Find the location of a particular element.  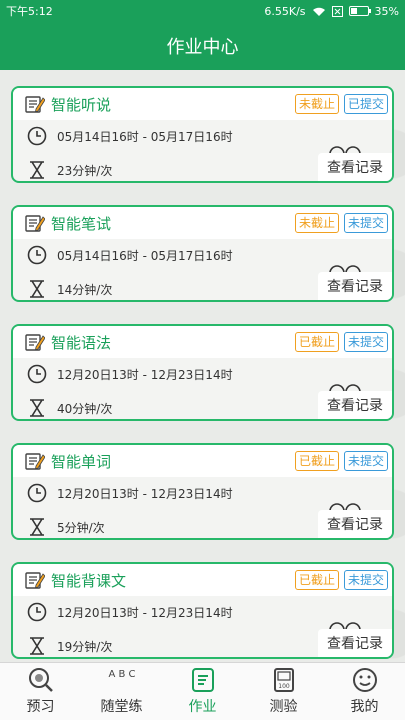

tab-label: 作业 is located at coordinates (202, 707).